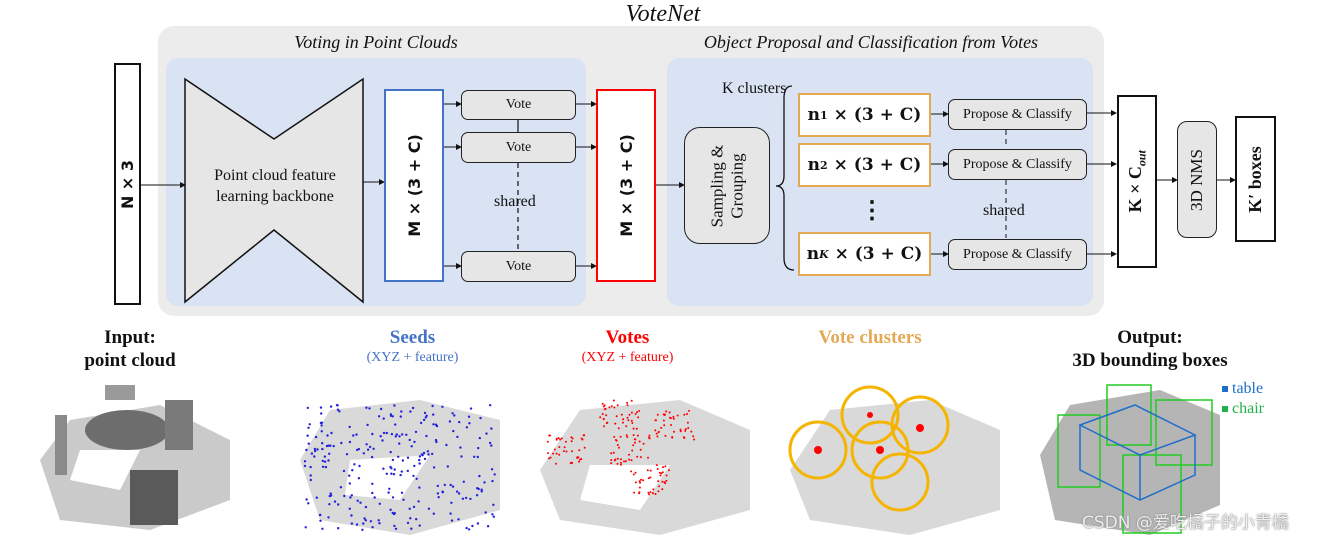  I want to click on caption-input-line1: Input:, so click(130, 337).